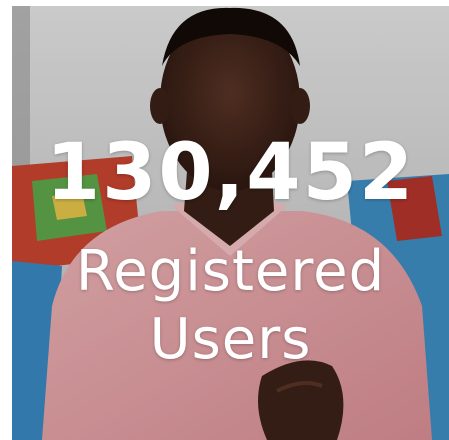 This screenshot has height=440, width=449. What do you see at coordinates (230, 271) in the screenshot?
I see `stat-label-line1: Registered` at bounding box center [230, 271].